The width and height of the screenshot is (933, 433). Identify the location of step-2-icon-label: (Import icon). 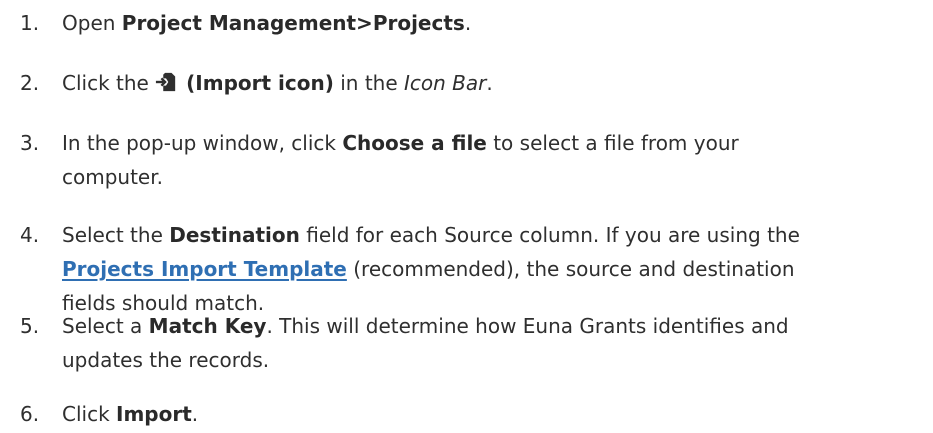
(256, 83).